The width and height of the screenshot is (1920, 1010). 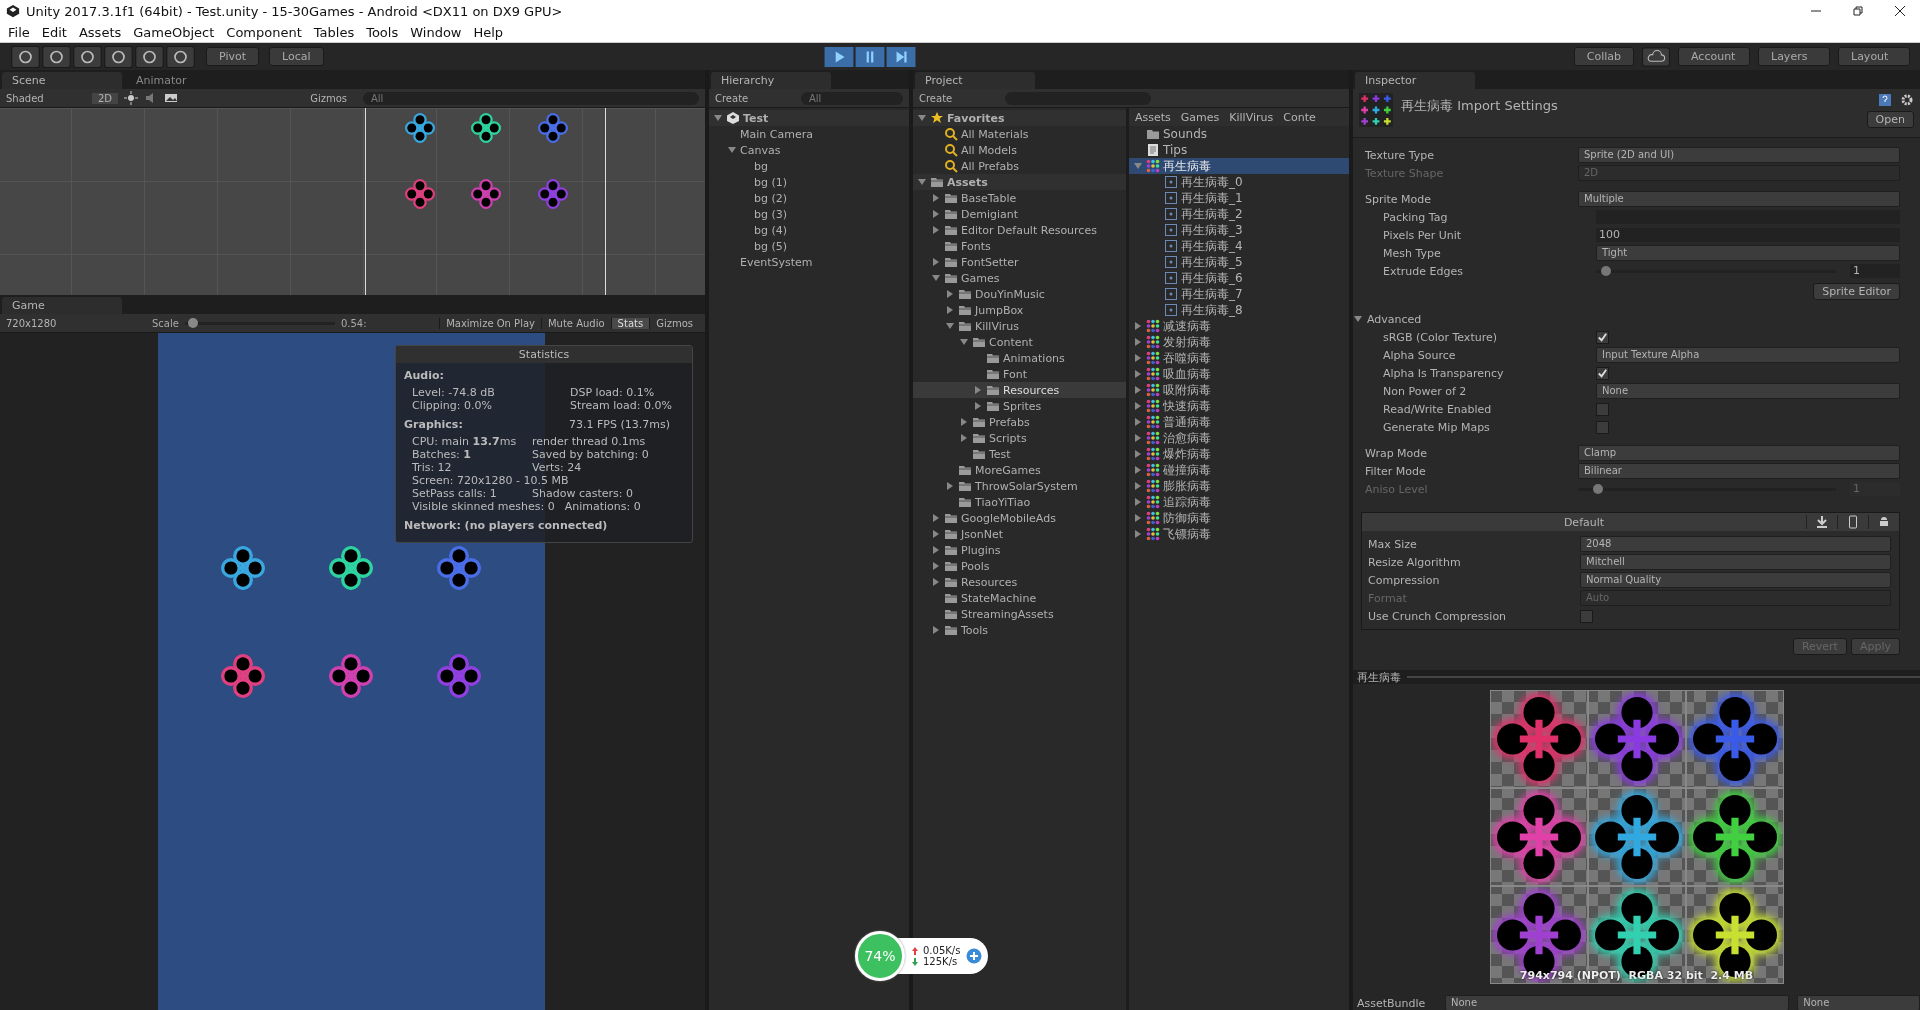 I want to click on menu-item: Window, so click(x=436, y=32).